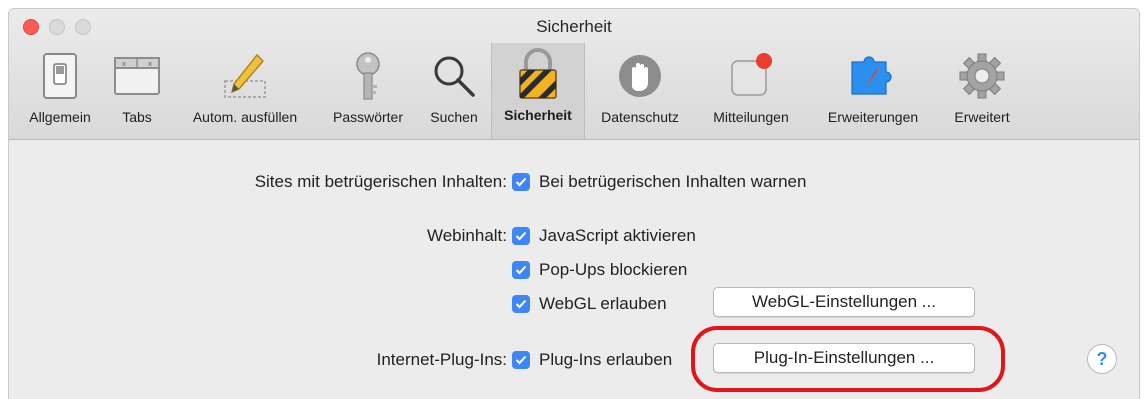 This screenshot has width=1148, height=399. Describe the element at coordinates (137, 76) in the screenshot. I see `tabs-icon: x x` at that location.